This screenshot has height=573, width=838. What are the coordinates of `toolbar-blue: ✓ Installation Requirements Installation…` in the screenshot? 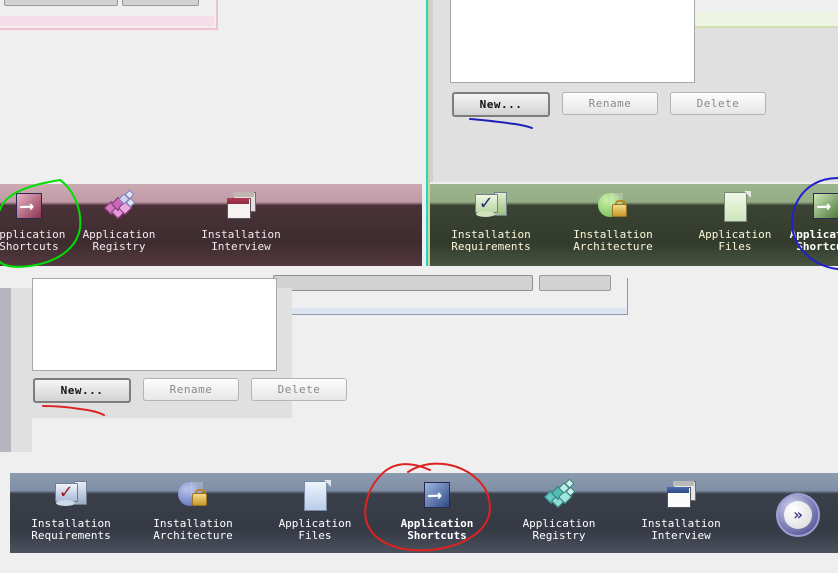 It's located at (424, 513).